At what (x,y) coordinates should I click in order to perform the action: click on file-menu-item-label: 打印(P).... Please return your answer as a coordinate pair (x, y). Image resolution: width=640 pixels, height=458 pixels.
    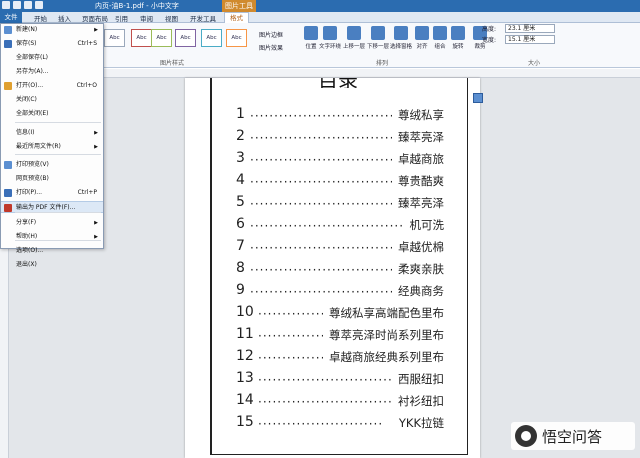
    Looking at the image, I should click on (29, 192).